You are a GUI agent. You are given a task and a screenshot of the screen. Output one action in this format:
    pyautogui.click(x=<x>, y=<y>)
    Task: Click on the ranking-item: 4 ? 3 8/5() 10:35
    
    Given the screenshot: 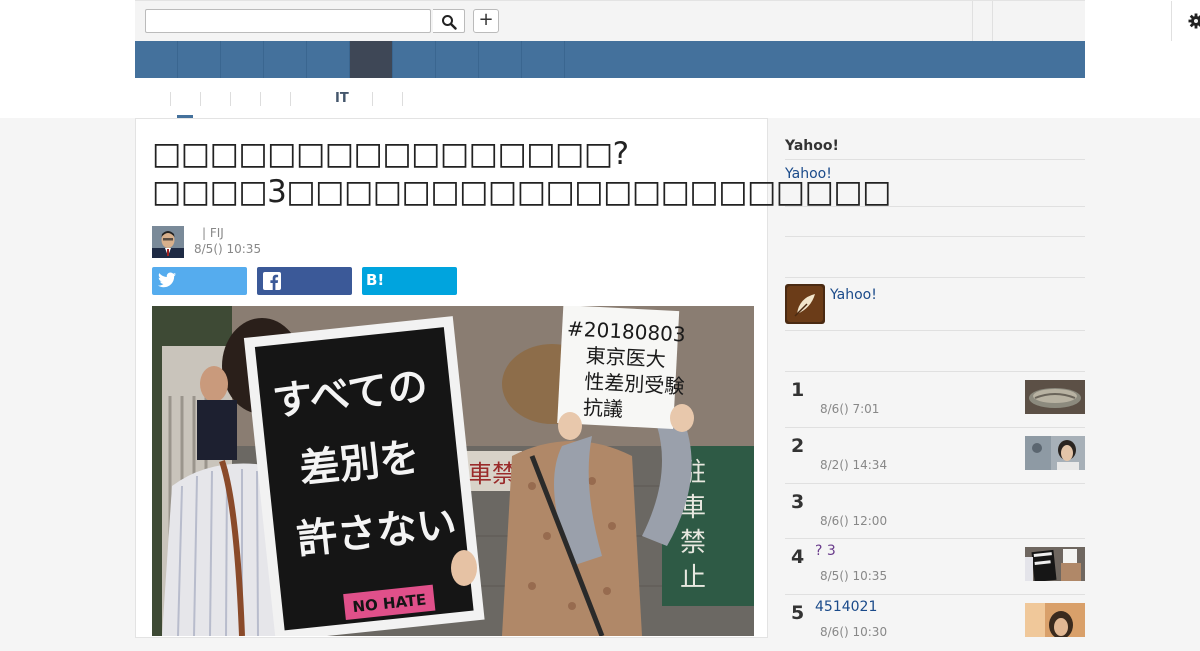 What is the action you would take?
    pyautogui.click(x=935, y=566)
    